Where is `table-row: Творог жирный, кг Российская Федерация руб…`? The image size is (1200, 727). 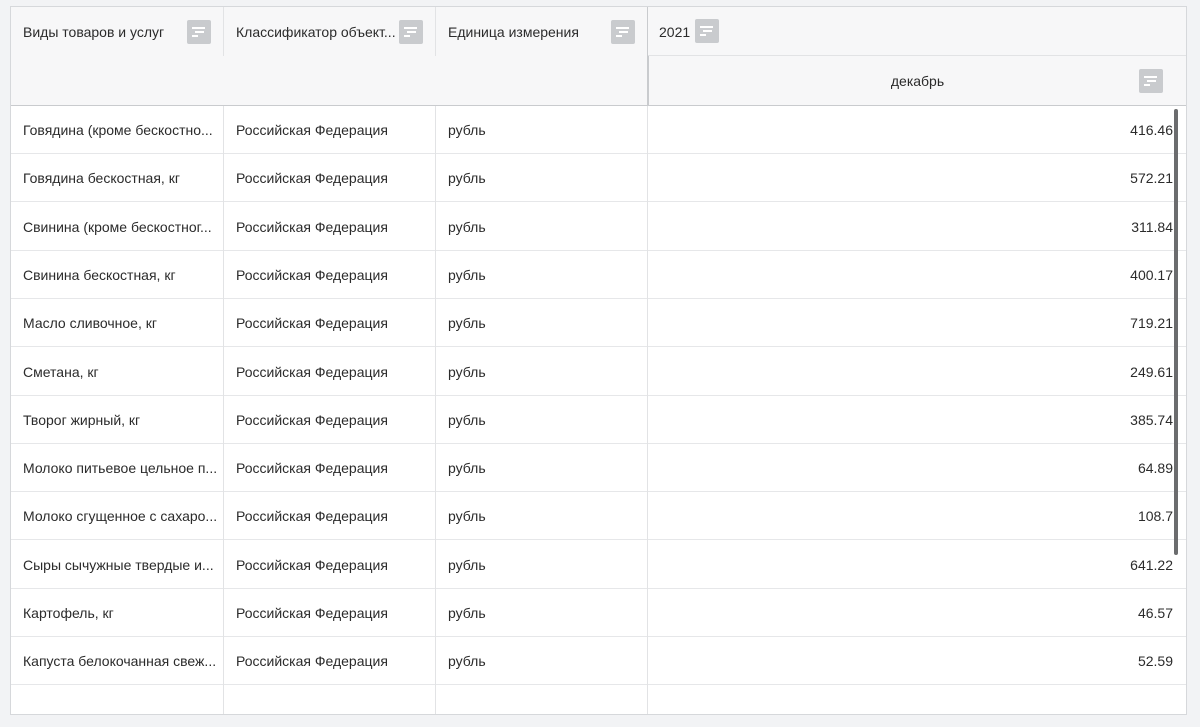
table-row: Творог жирный, кг Российская Федерация руб… is located at coordinates (598, 420).